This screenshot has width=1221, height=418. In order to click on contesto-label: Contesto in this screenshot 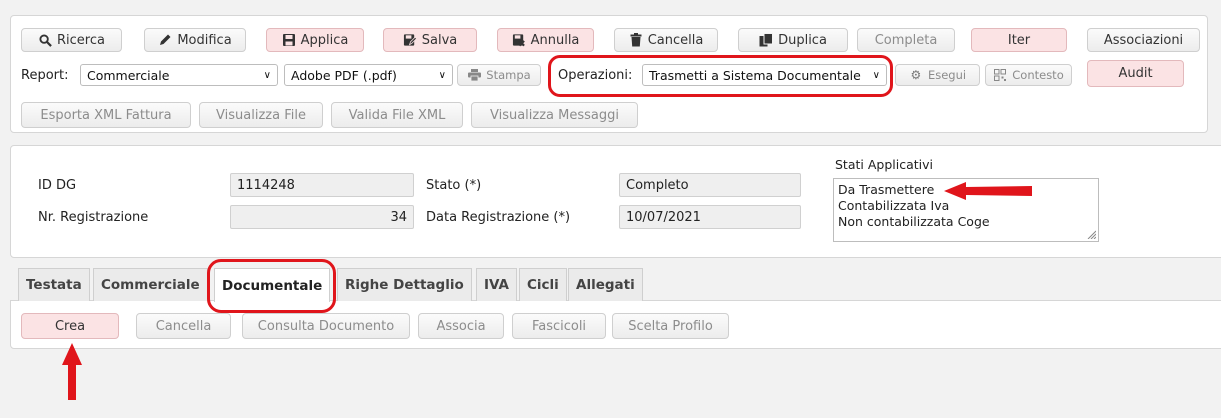, I will do `click(1038, 75)`.